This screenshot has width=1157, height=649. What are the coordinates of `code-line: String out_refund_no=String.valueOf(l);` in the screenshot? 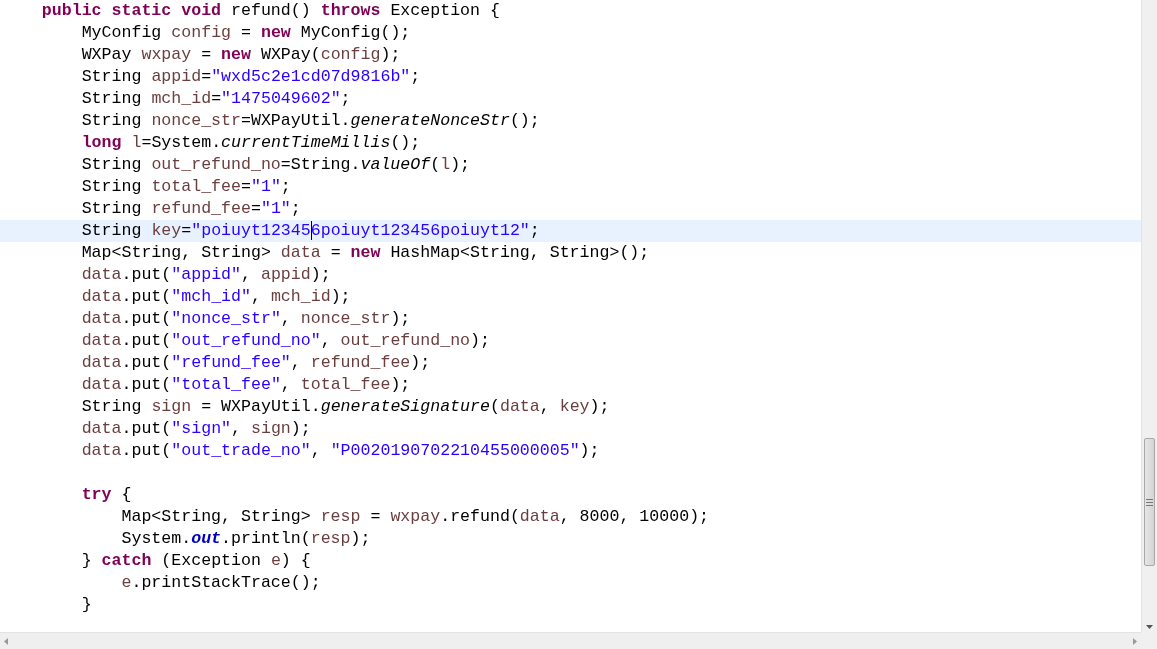 It's located at (276, 165).